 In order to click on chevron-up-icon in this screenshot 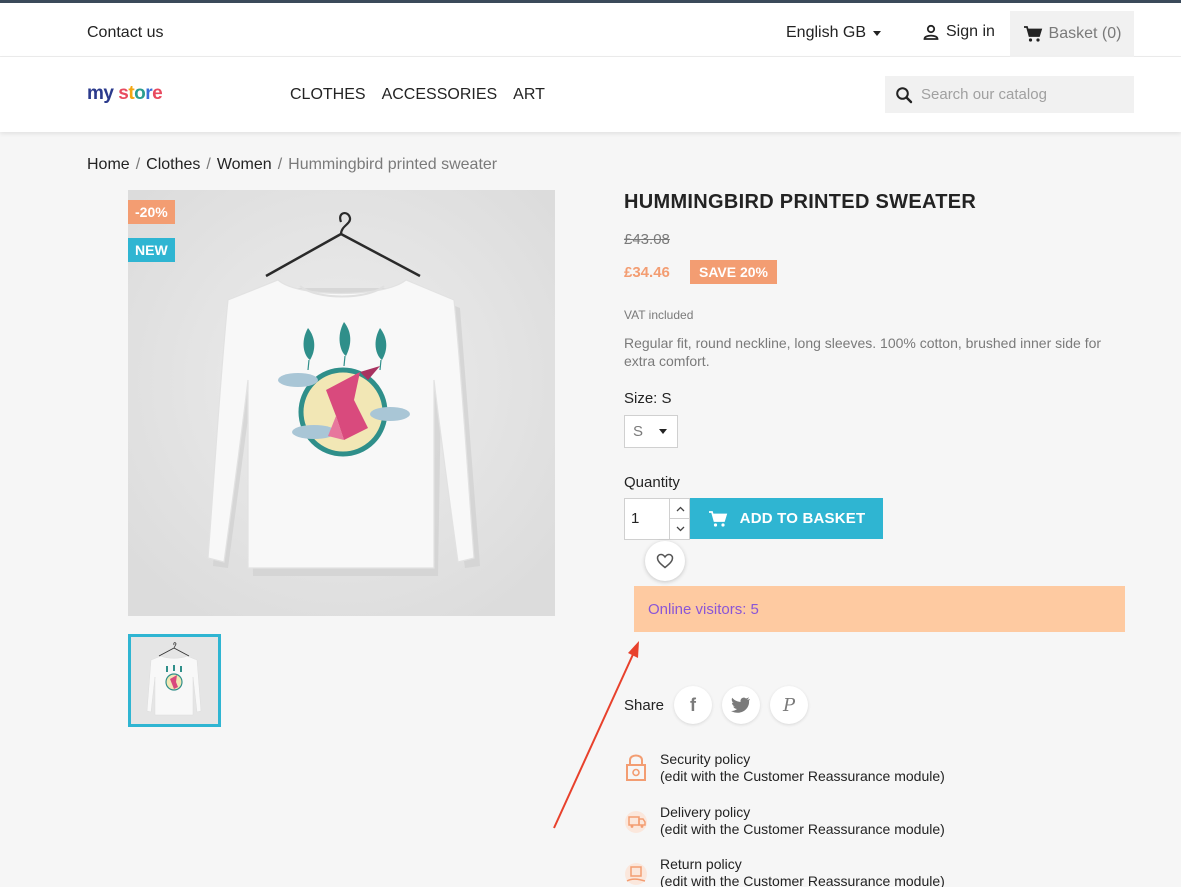, I will do `click(680, 508)`.